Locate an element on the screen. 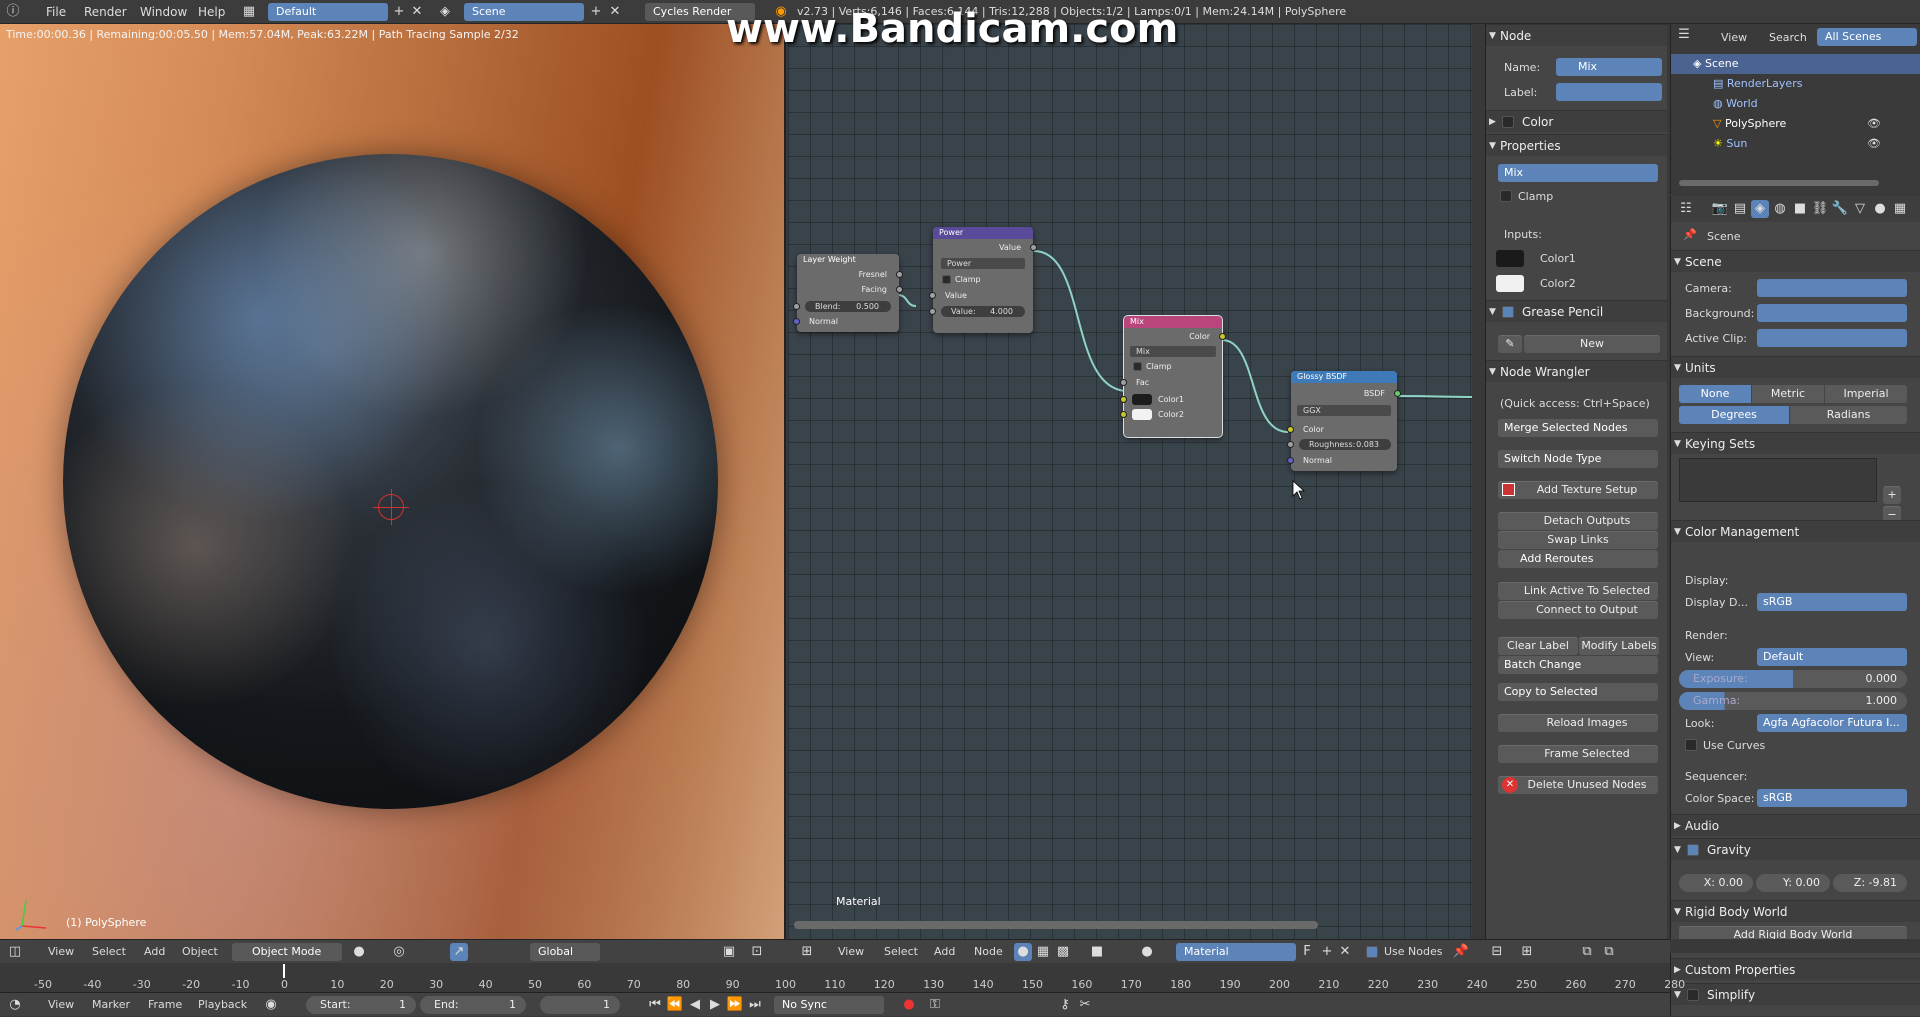 Image resolution: width=1920 pixels, height=1017 pixels. pivot-point-icon: ◎ is located at coordinates (399, 952).